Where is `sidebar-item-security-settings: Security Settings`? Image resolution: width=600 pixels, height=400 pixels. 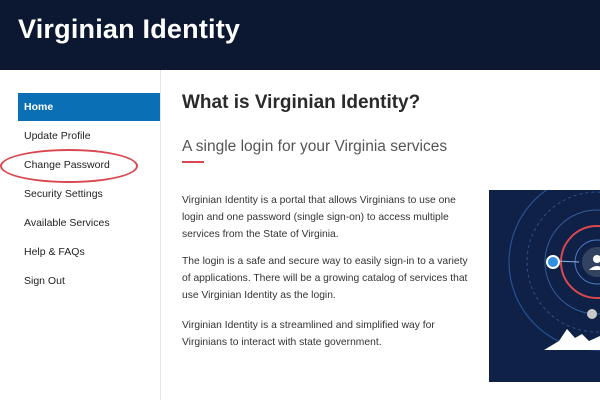 sidebar-item-security-settings: Security Settings is located at coordinates (89, 194).